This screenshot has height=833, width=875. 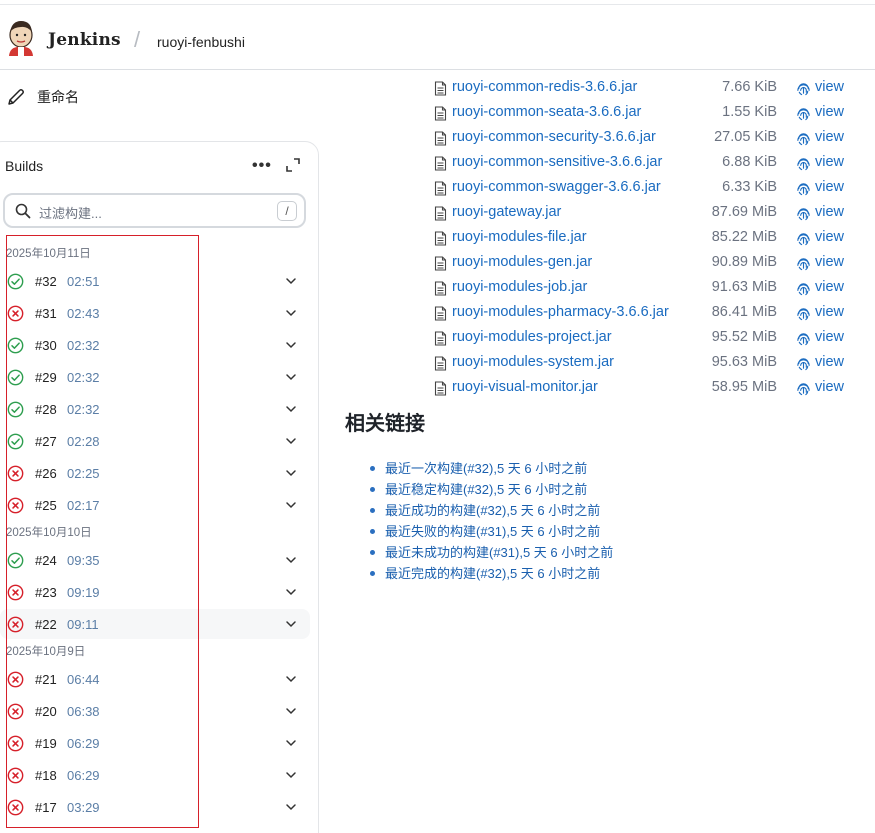 I want to click on artifact-link: ruoyi-modules-project.jar, so click(x=532, y=337).